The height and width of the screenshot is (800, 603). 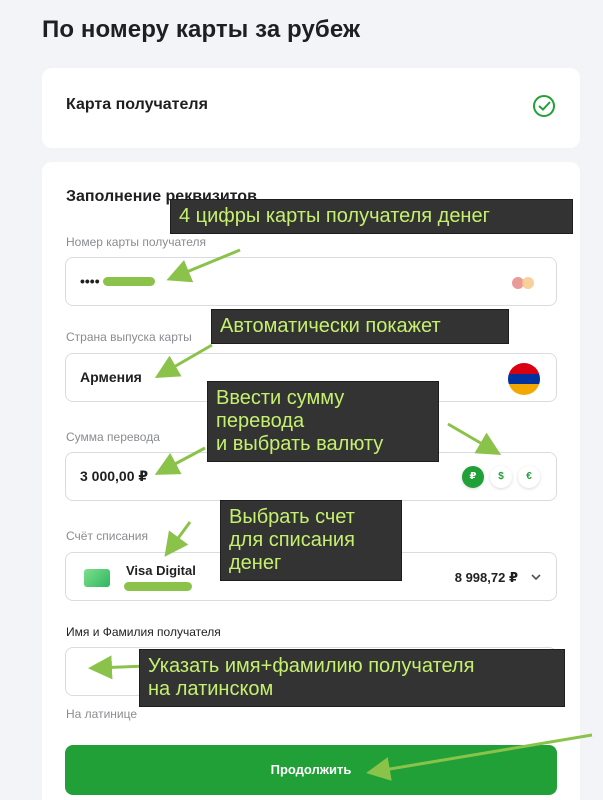 What do you see at coordinates (311, 540) in the screenshot?
I see `annotation-account: Выбрать счет для списания денег` at bounding box center [311, 540].